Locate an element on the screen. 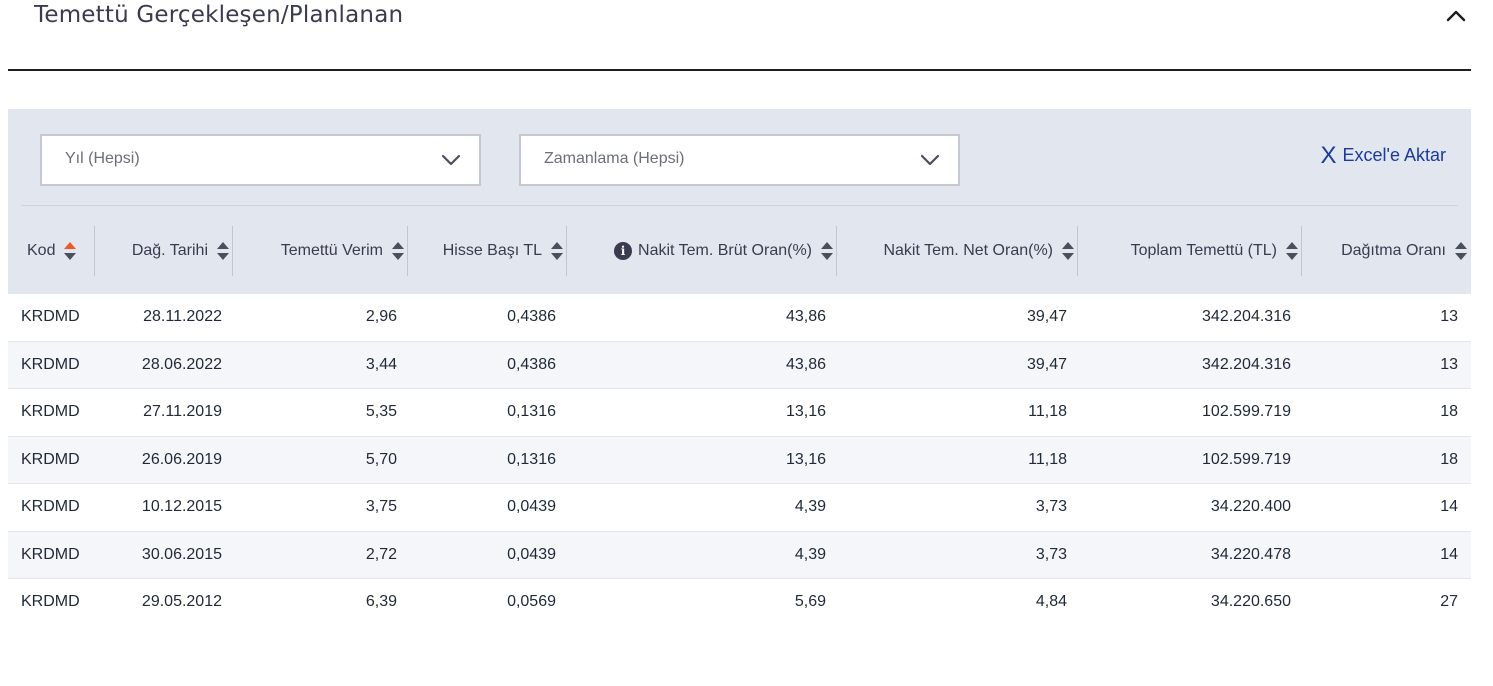 The image size is (1493, 686). column-header-label: Dağıtma Oranı is located at coordinates (1393, 250).